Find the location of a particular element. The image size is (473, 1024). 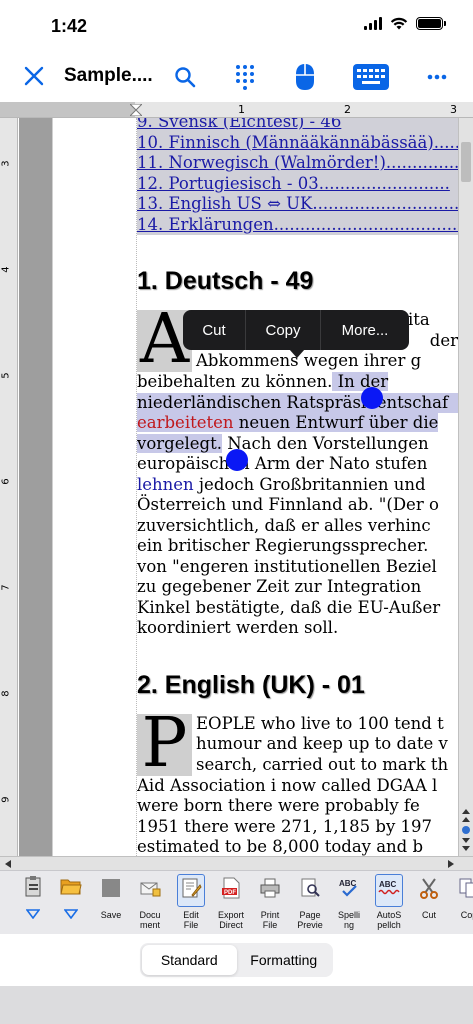

text-line: zuversichtlich, daß er alles verhinc is located at coordinates (284, 525).